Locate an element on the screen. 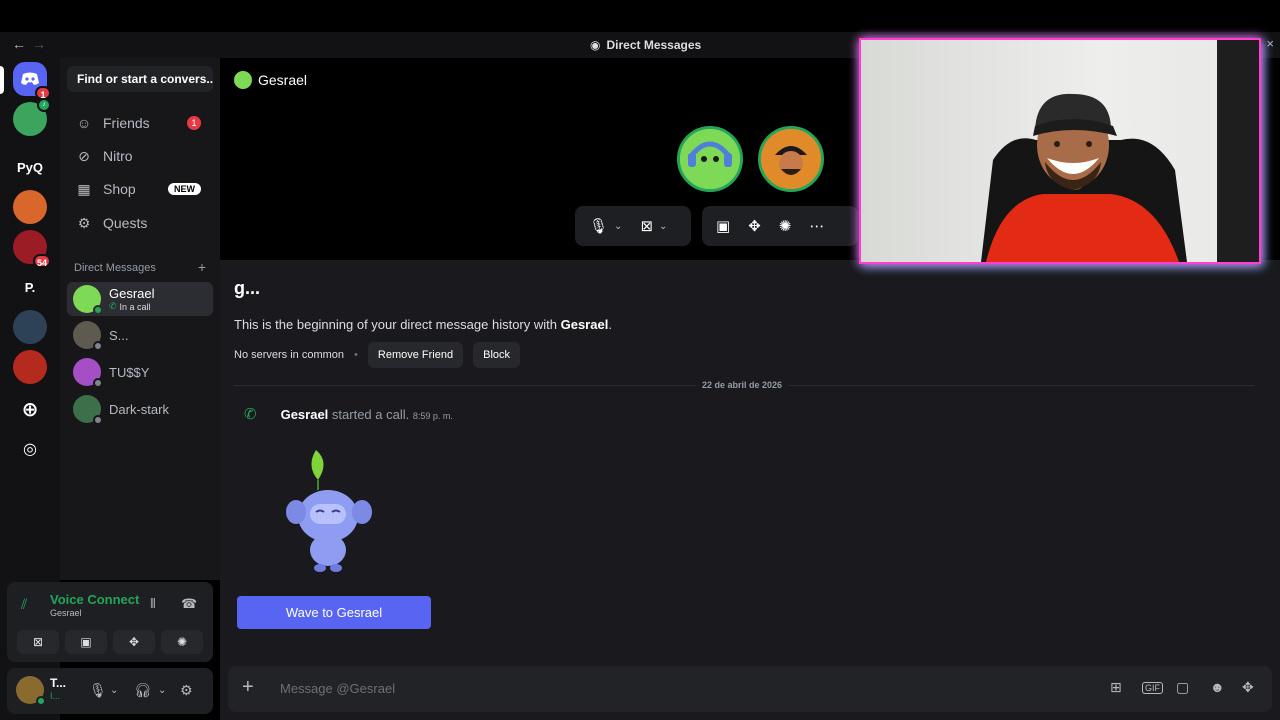 Image resolution: width=1280 pixels, height=720 pixels. message-input: Message @Gesrael is located at coordinates (337, 688).